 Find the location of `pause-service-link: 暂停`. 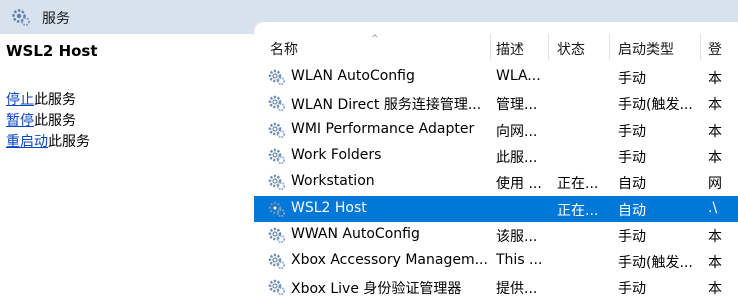

pause-service-link: 暂停 is located at coordinates (20, 121).